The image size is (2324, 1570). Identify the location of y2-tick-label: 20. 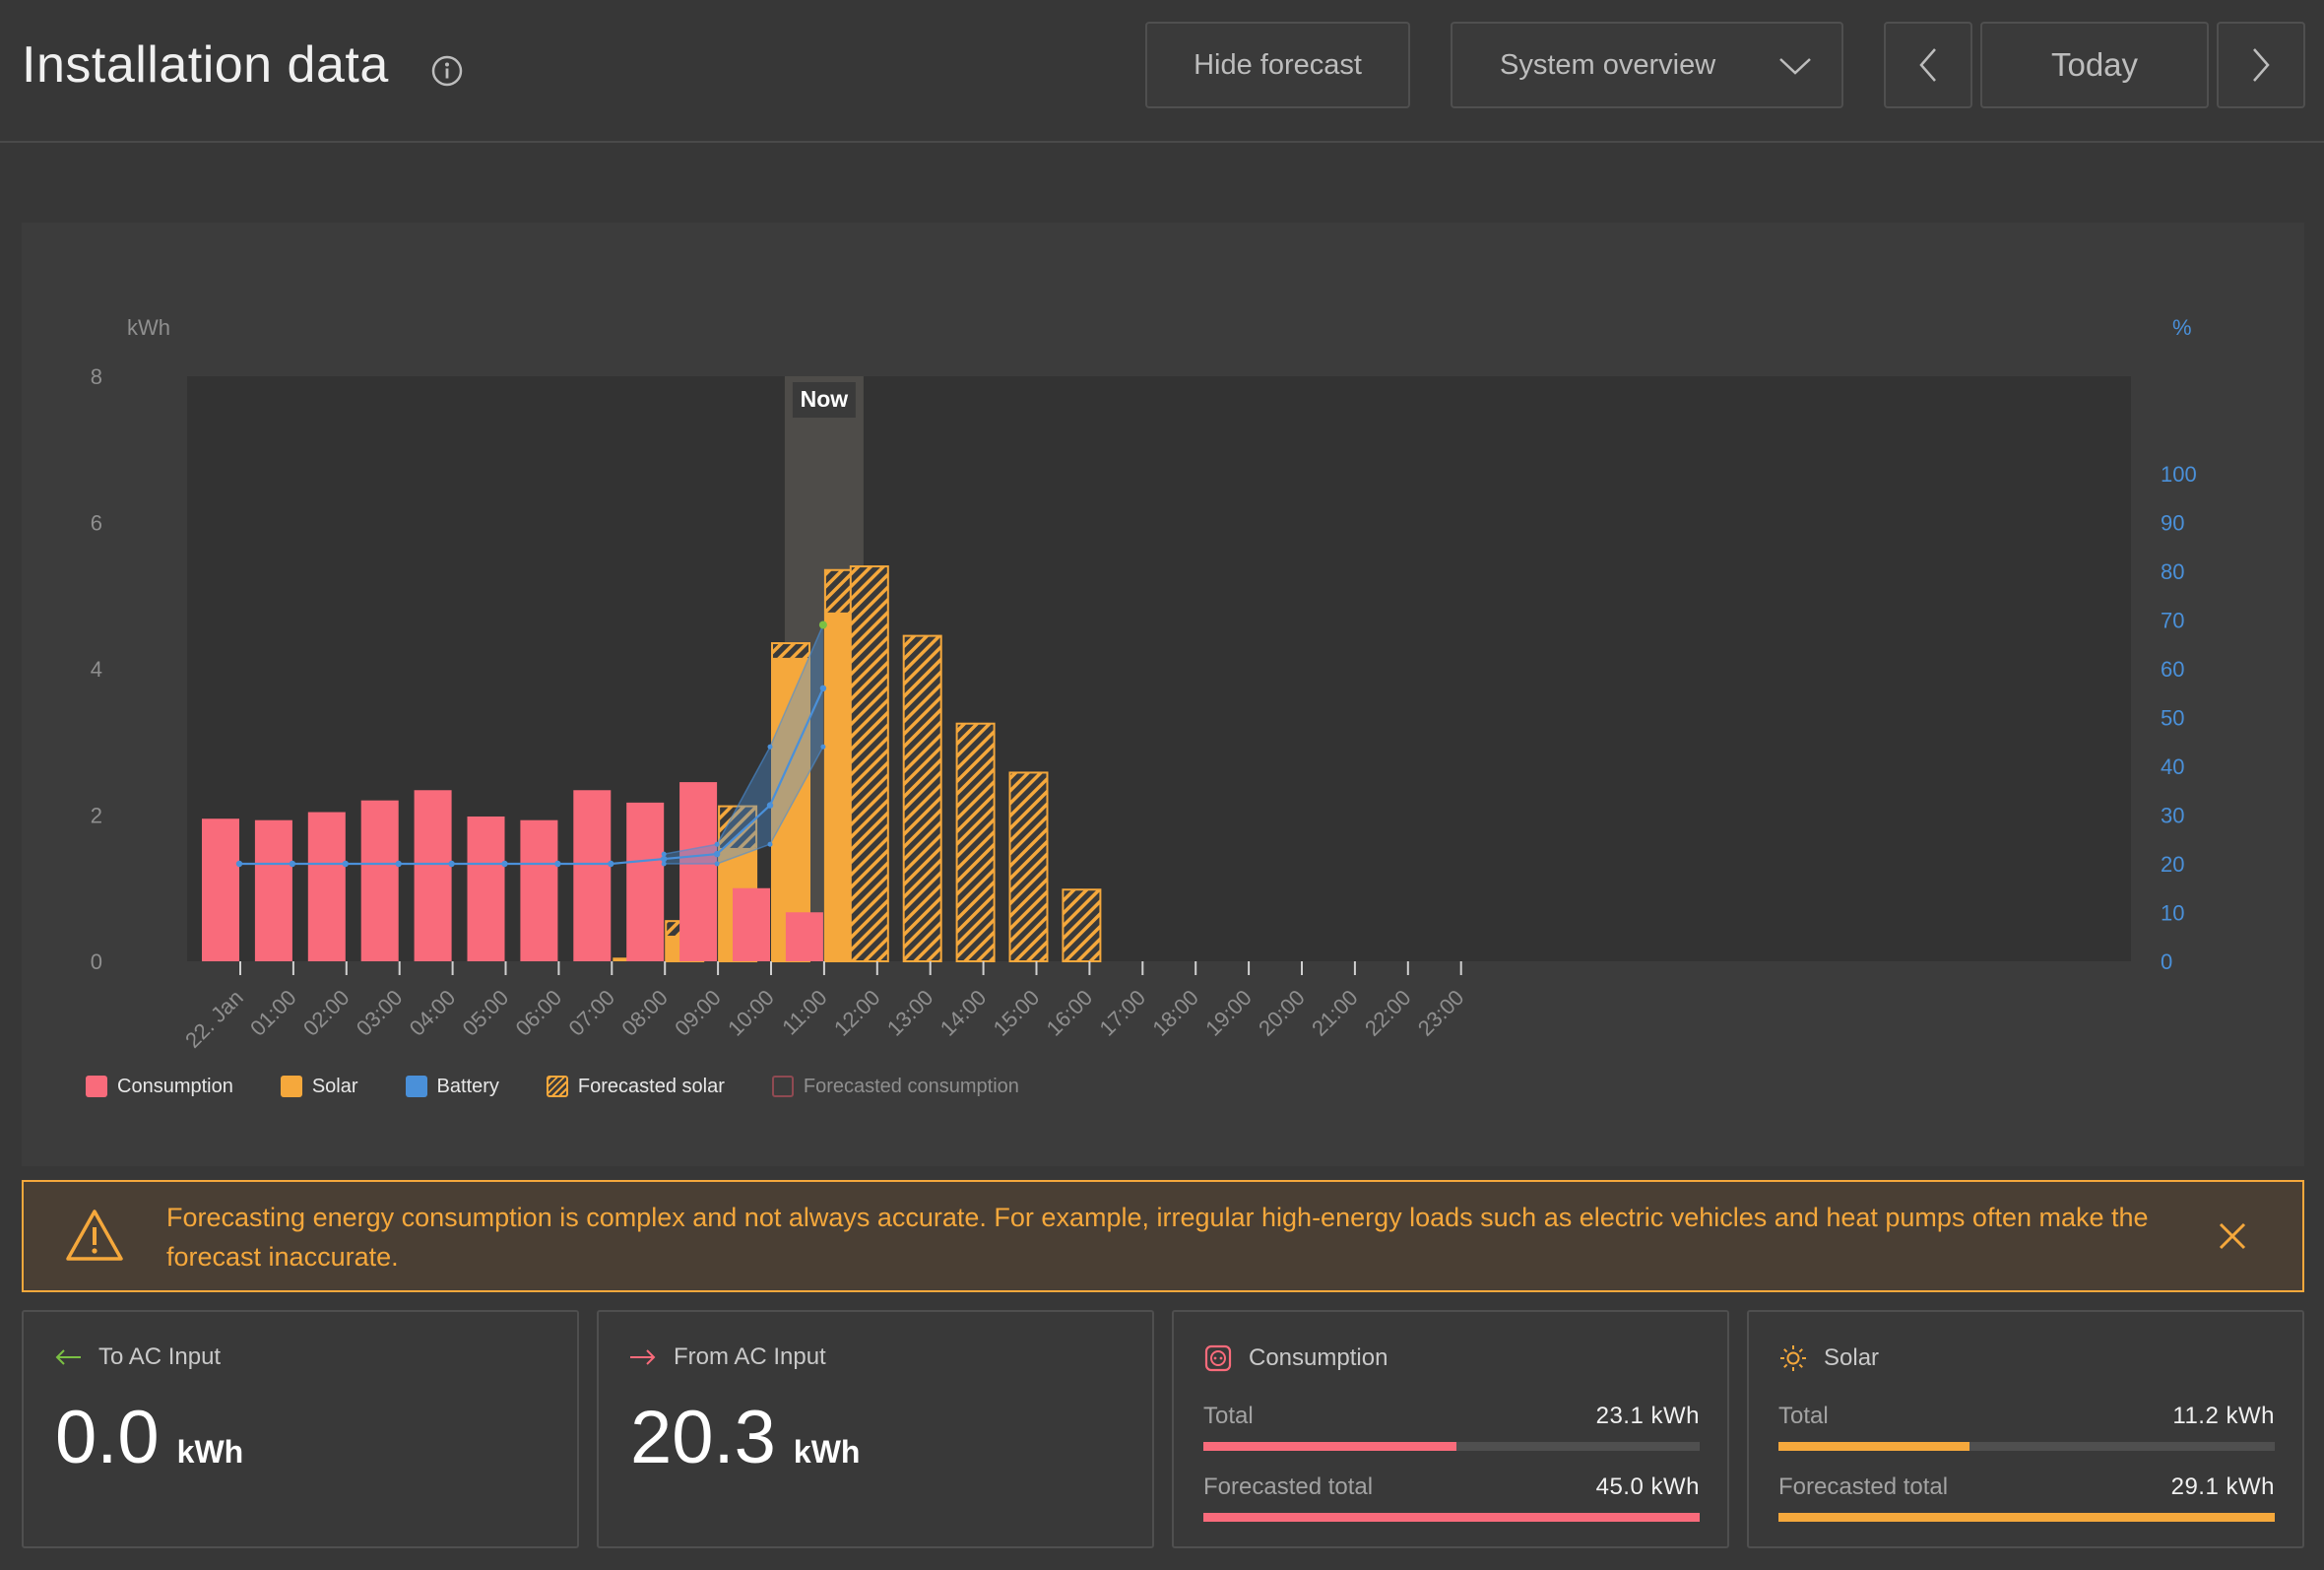
(2173, 864).